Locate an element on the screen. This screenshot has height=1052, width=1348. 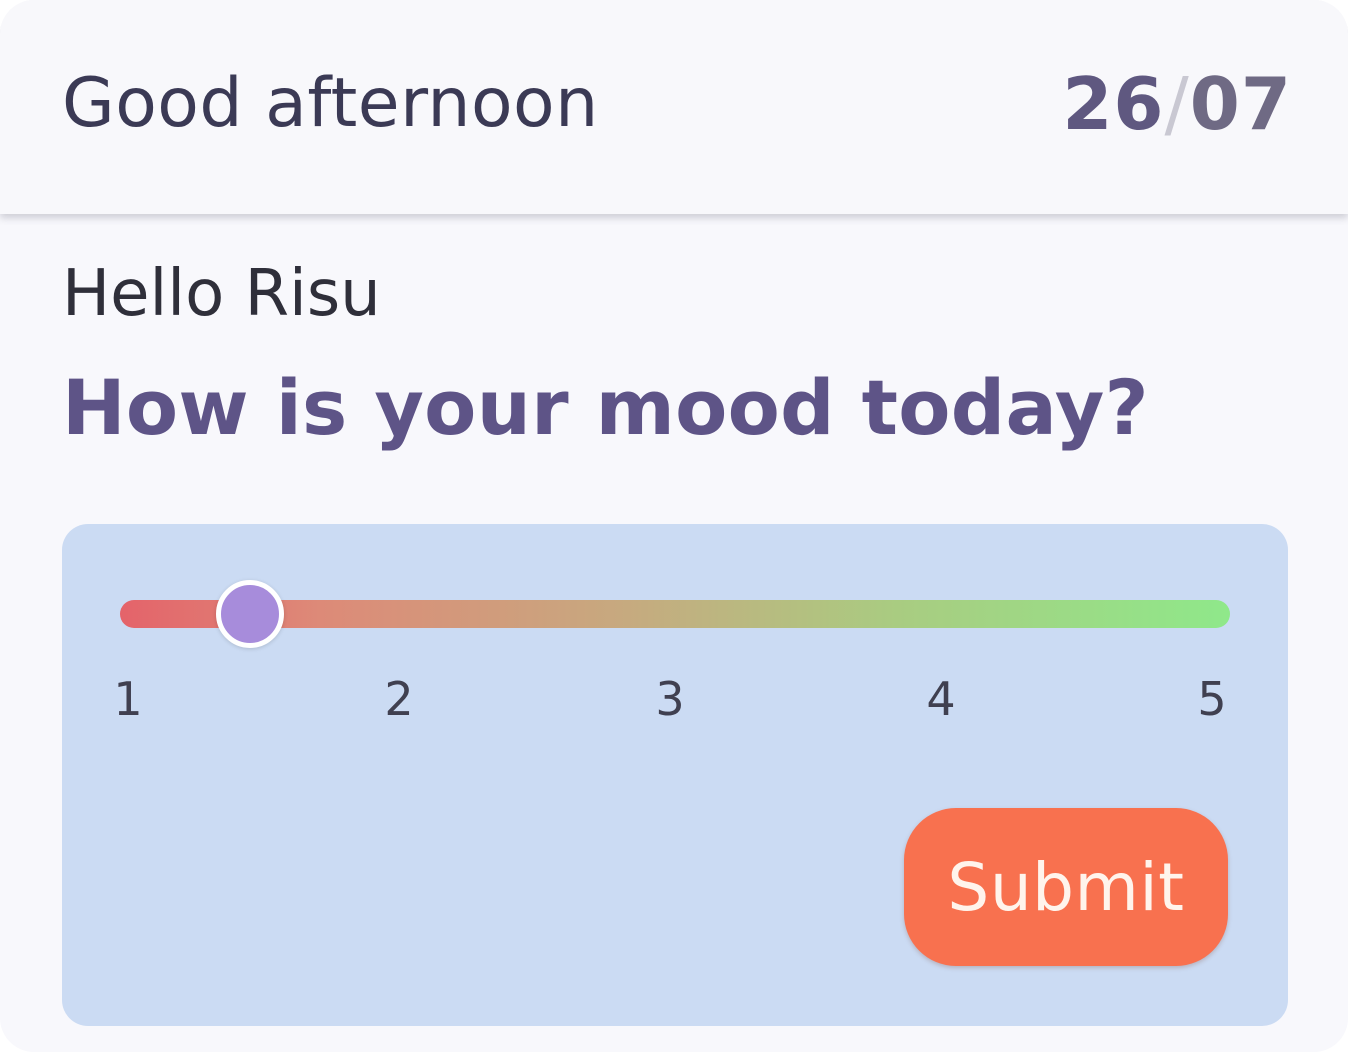
tick-label-1: 1 is located at coordinates (128, 699).